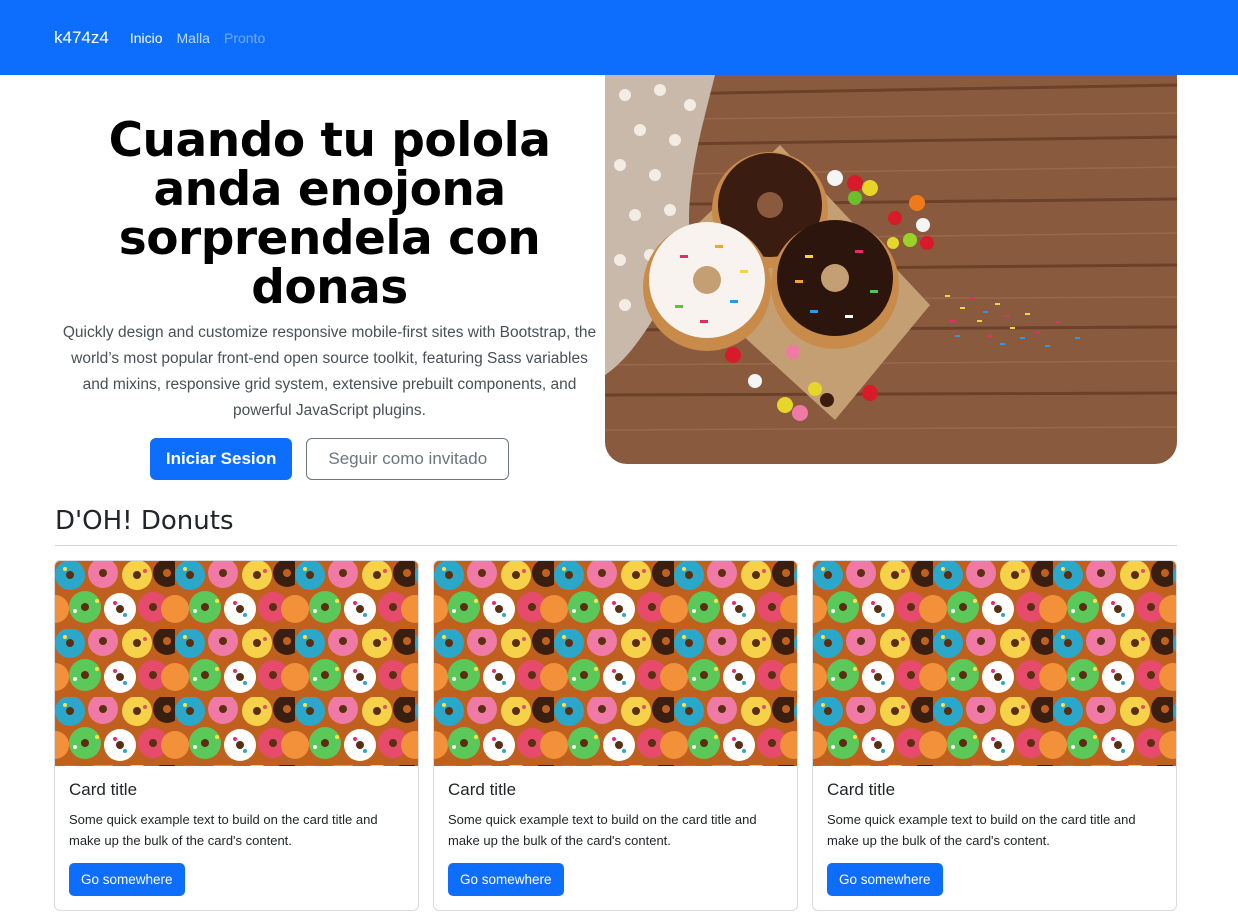  Describe the element at coordinates (221, 459) in the screenshot. I see `login-button: Iniciar Sesion` at that location.